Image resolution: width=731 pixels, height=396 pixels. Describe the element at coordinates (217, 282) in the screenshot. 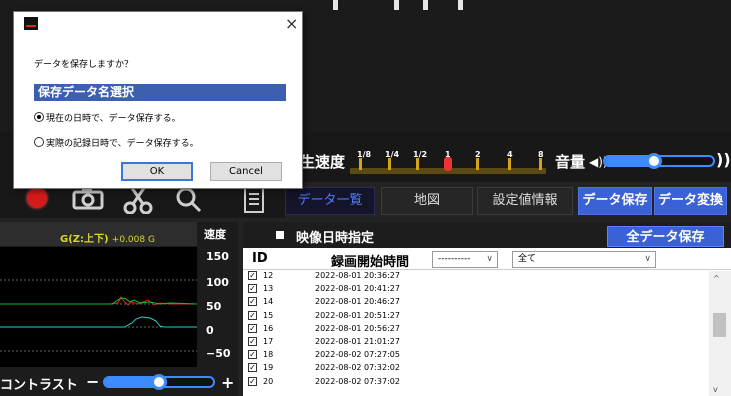

I see `speed-axis-tick: 100` at that location.